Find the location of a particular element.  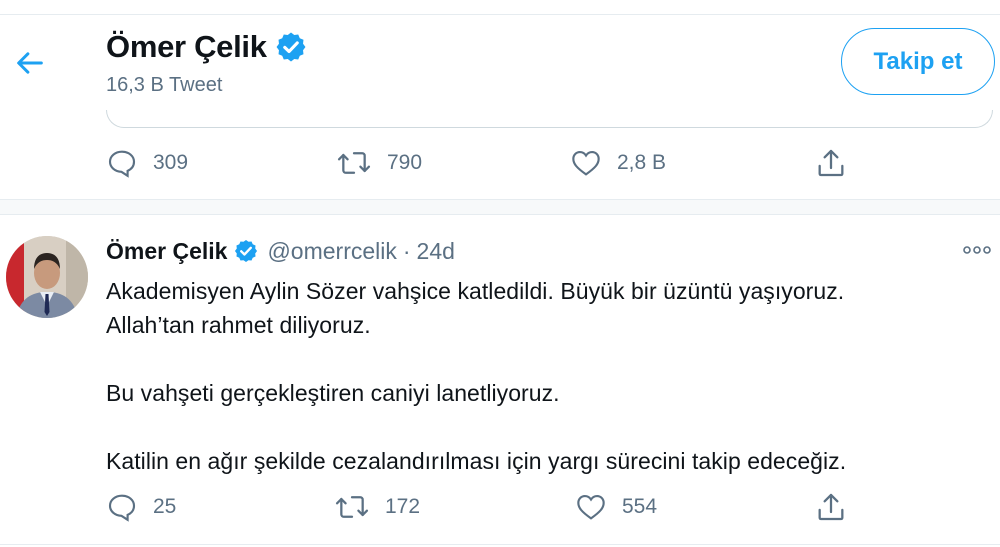

reply-count: 25 is located at coordinates (165, 506).